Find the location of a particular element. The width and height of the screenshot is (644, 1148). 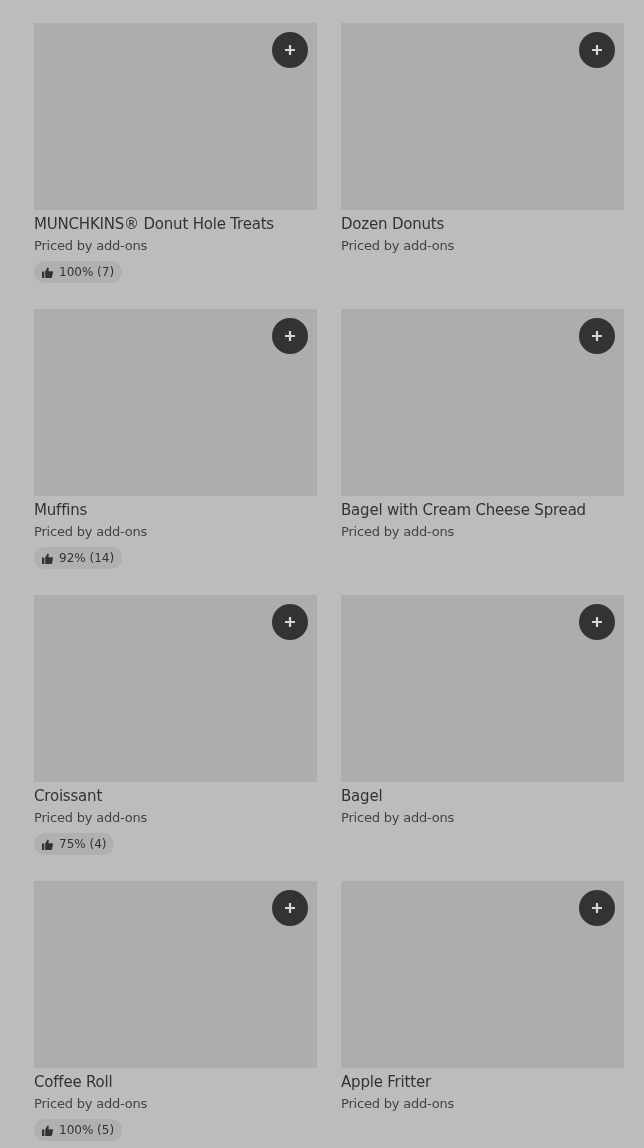

item-name: Bagel with Cream Cheese Spread is located at coordinates (463, 510).